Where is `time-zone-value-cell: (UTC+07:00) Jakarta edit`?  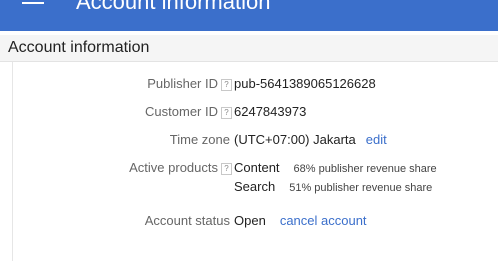 time-zone-value-cell: (UTC+07:00) Jakarta edit is located at coordinates (310, 139).